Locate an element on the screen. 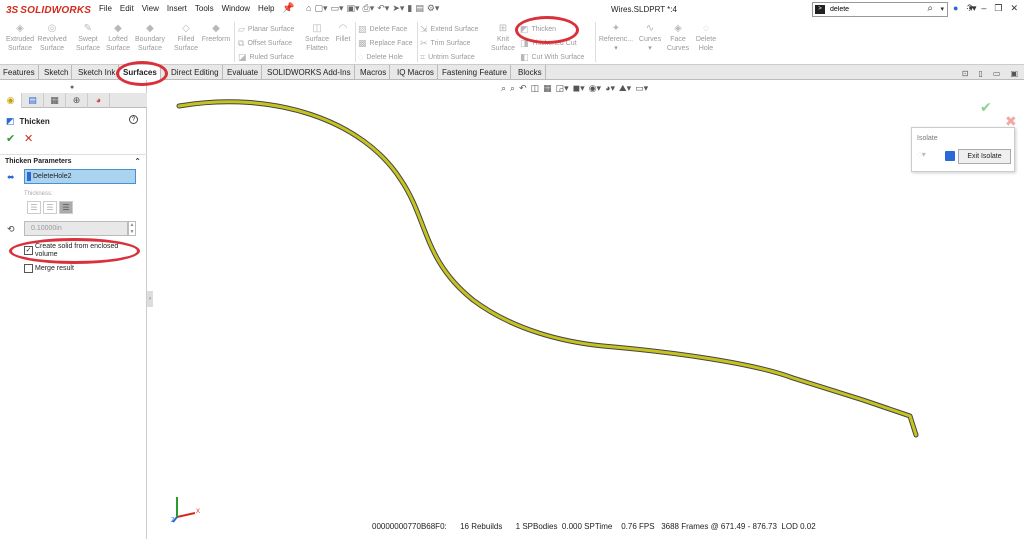 Image resolution: width=1024 pixels, height=539 pixels. extruded-surface-label2: Surface is located at coordinates (20, 48).